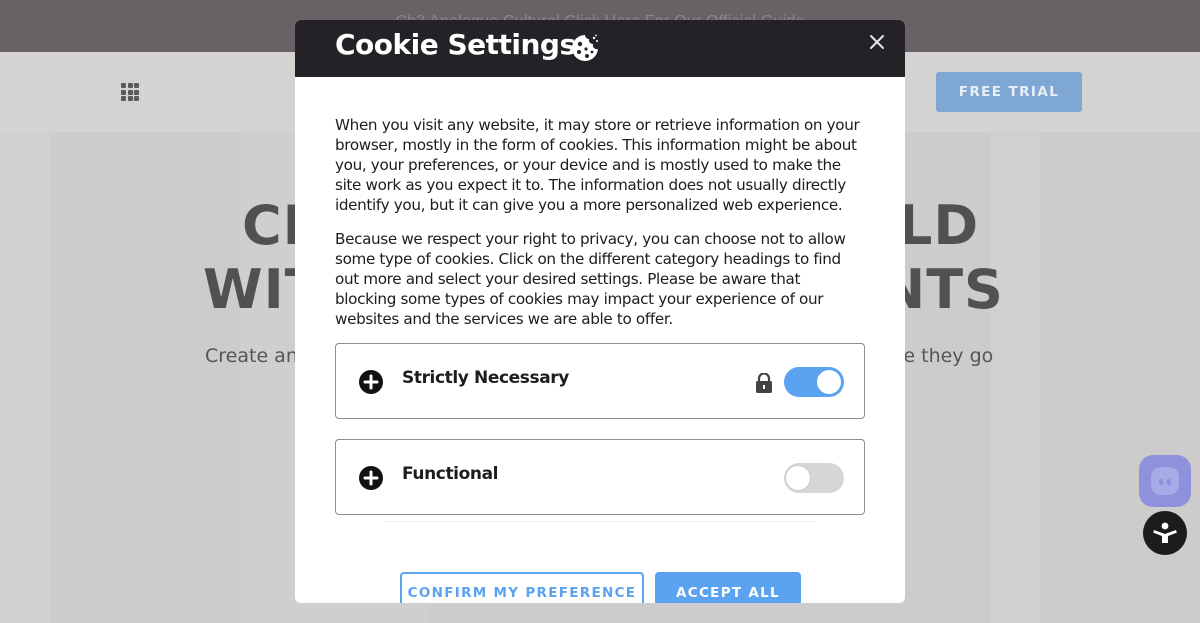  I want to click on accessibility-button, so click(1165, 533).